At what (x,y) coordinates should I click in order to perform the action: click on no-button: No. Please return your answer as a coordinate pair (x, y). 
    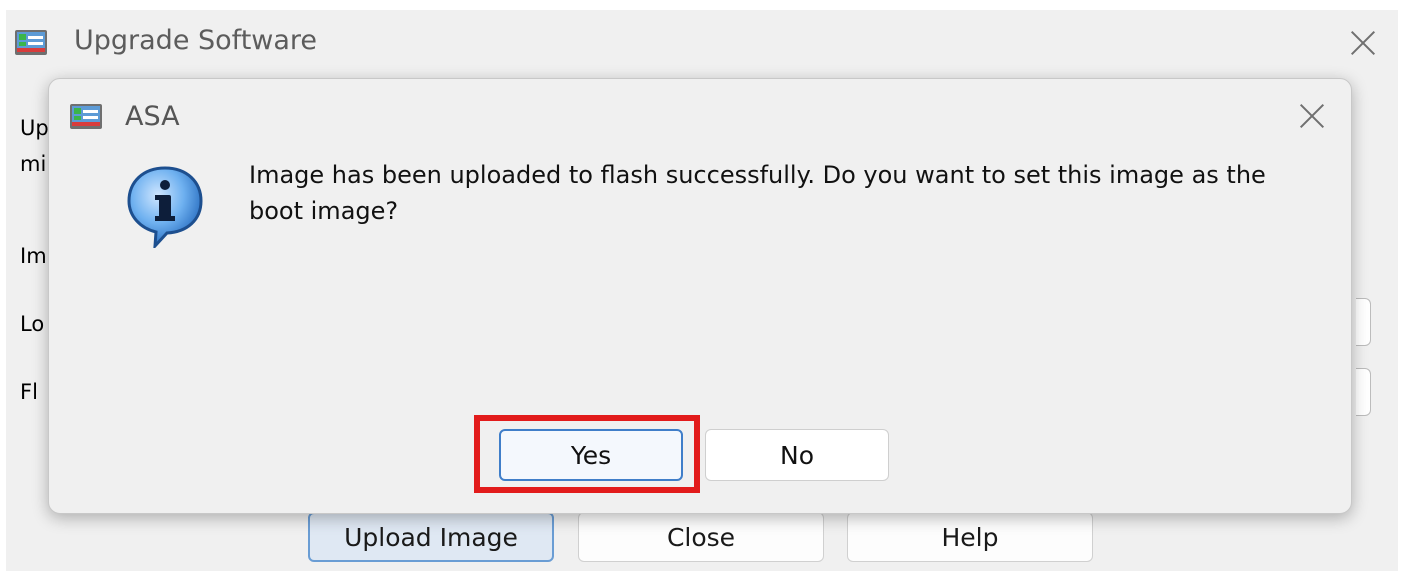
    Looking at the image, I should click on (797, 455).